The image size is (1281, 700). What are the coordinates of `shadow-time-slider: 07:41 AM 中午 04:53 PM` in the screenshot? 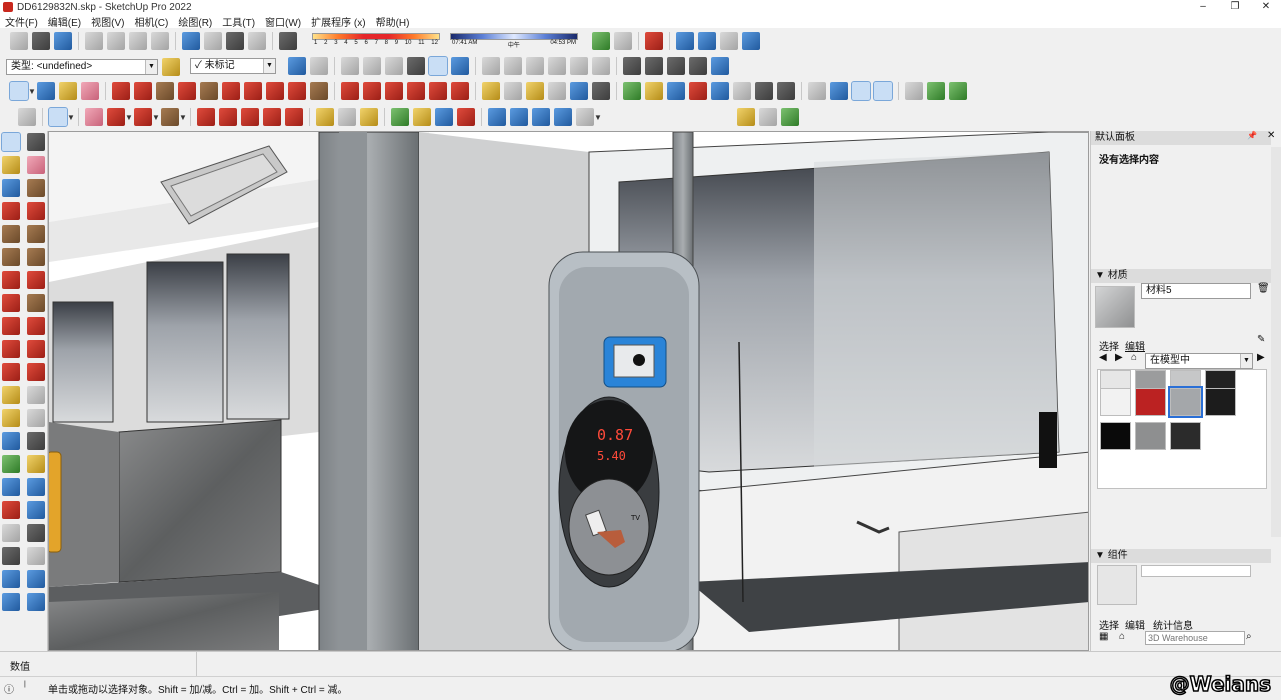 It's located at (514, 42).